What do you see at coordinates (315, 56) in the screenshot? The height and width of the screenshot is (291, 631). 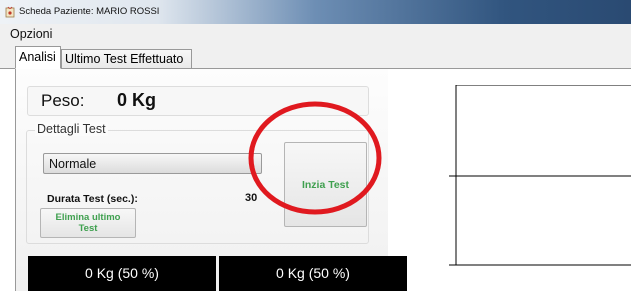 I see `tab-strip: Analisi Ultimo Test Effettuato` at bounding box center [315, 56].